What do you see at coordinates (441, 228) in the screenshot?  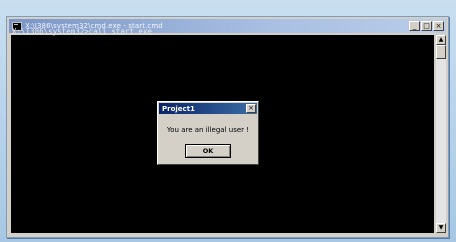 I see `scroll-down-arrow-icon: ▼` at bounding box center [441, 228].